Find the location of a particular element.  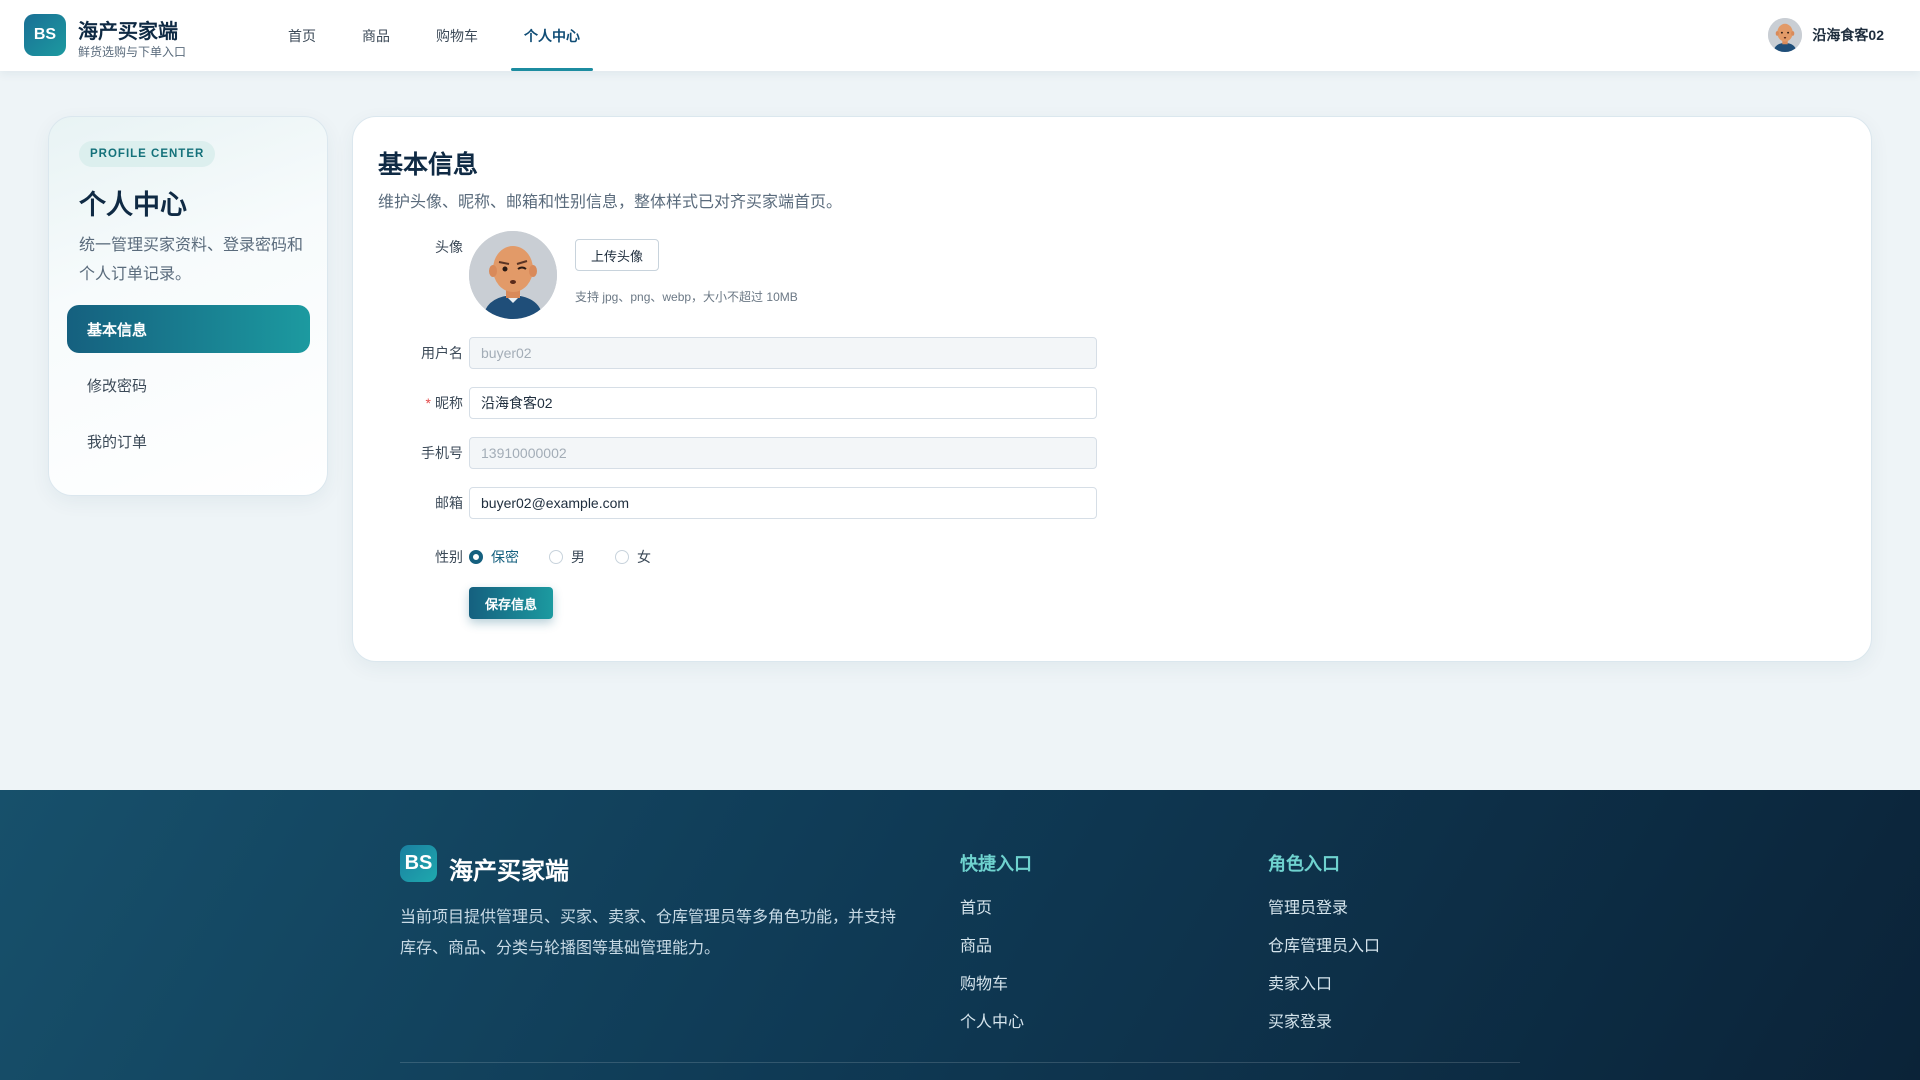

required-mark: * is located at coordinates (428, 403).